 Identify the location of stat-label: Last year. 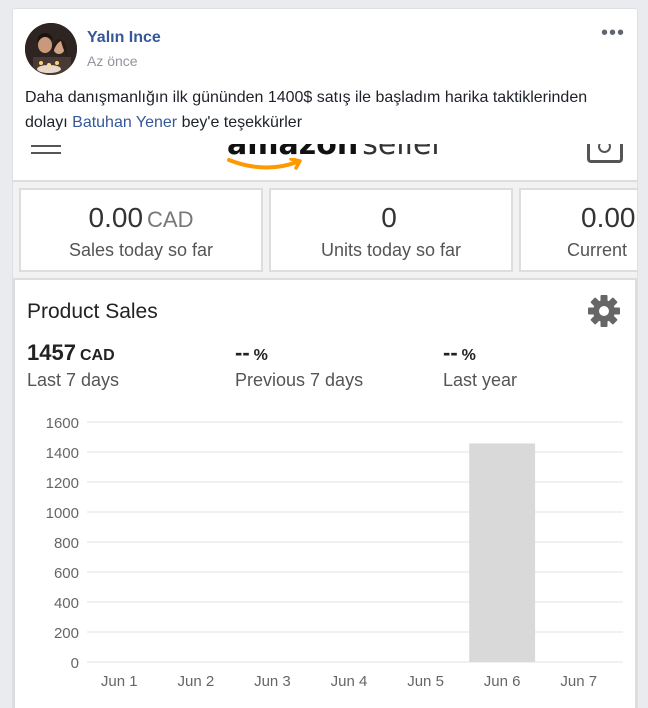
(480, 380).